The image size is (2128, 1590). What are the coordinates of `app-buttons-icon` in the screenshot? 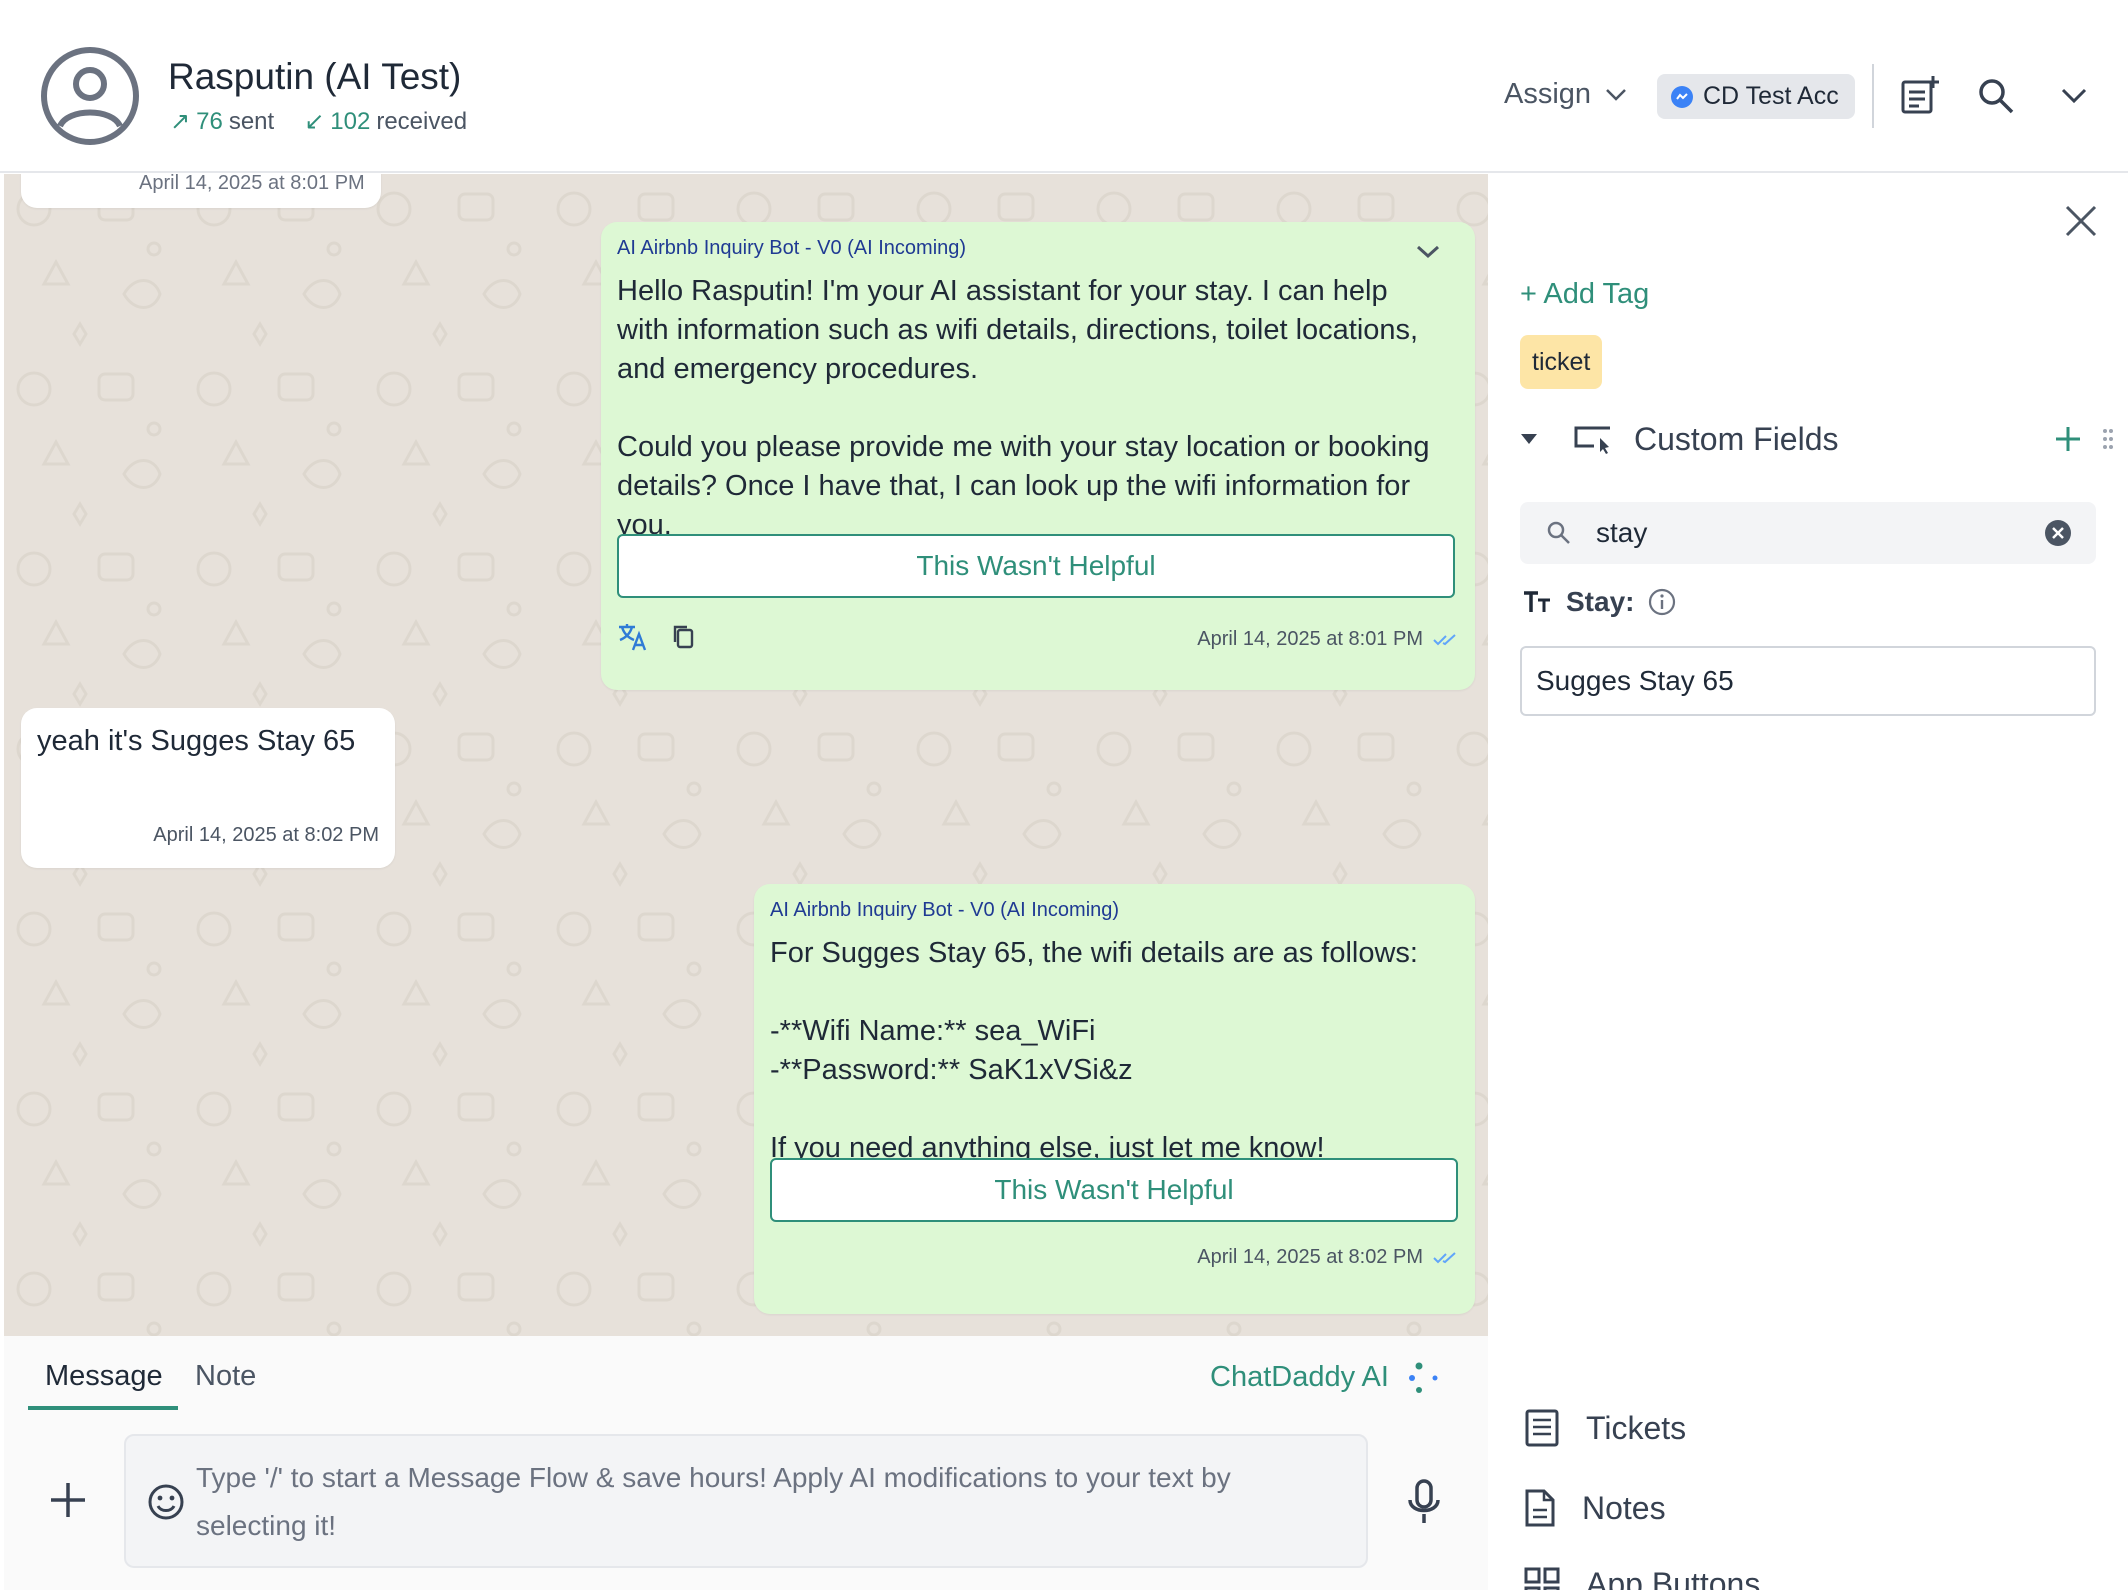 It's located at (1542, 1578).